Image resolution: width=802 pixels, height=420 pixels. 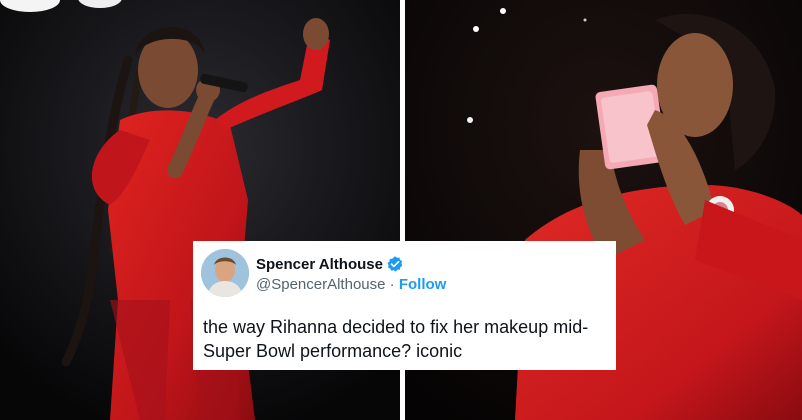 I want to click on tweet-author-row: Spencer Althouse, so click(x=330, y=264).